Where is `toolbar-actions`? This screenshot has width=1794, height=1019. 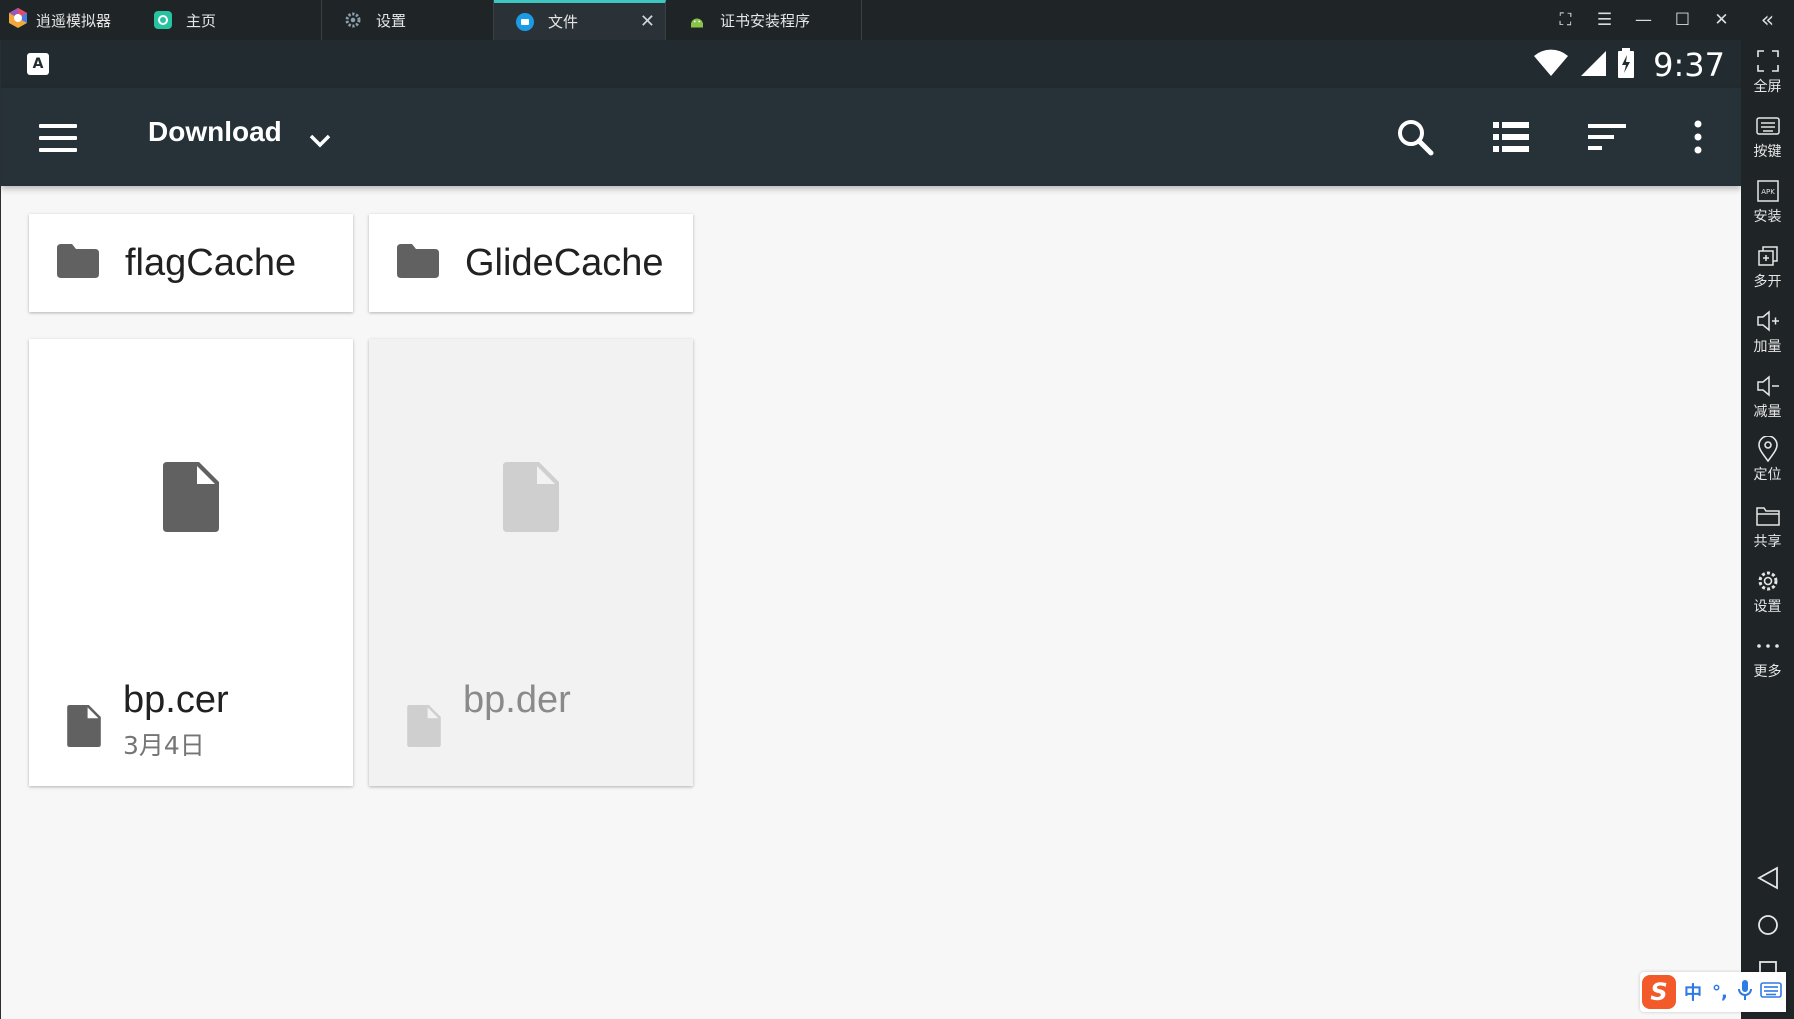
toolbar-actions is located at coordinates (1554, 137).